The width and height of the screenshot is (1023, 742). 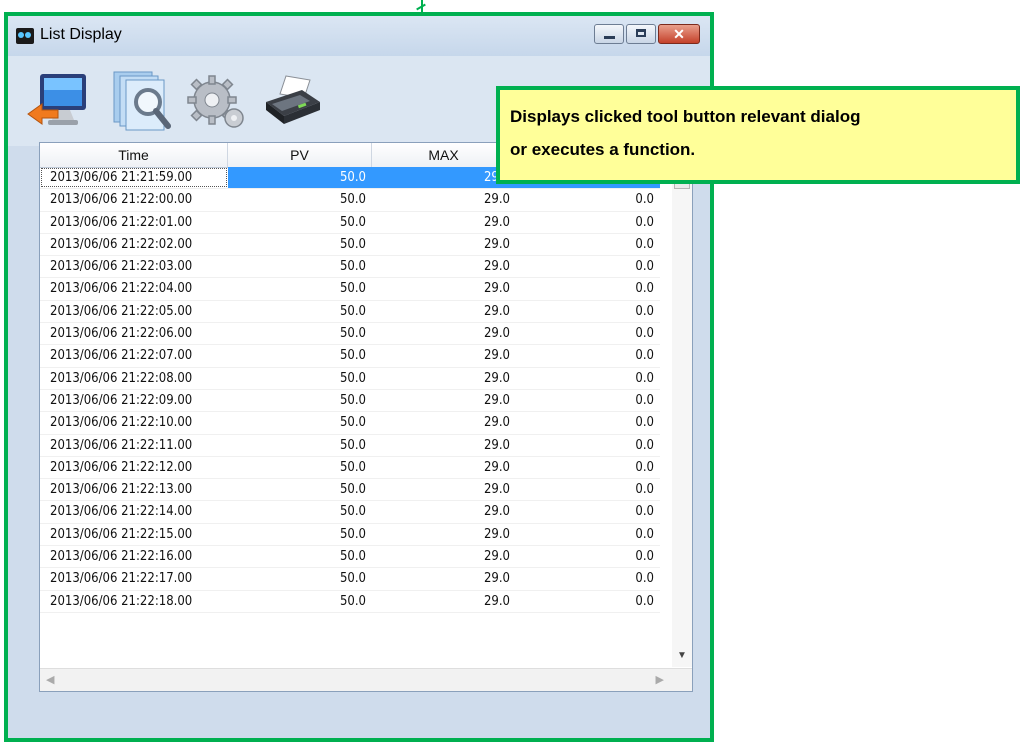 I want to click on settings-button, so click(x=215, y=101).